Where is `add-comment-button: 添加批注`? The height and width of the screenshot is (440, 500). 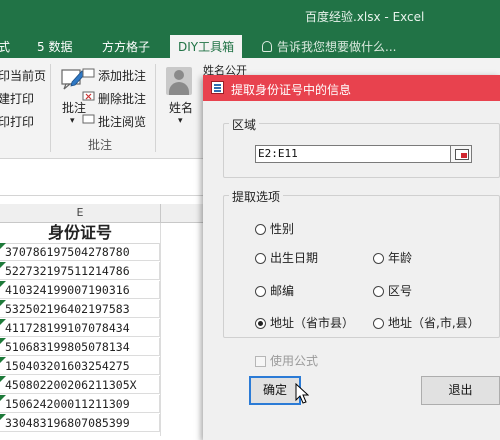
add-comment-button: 添加批注 is located at coordinates (122, 75).